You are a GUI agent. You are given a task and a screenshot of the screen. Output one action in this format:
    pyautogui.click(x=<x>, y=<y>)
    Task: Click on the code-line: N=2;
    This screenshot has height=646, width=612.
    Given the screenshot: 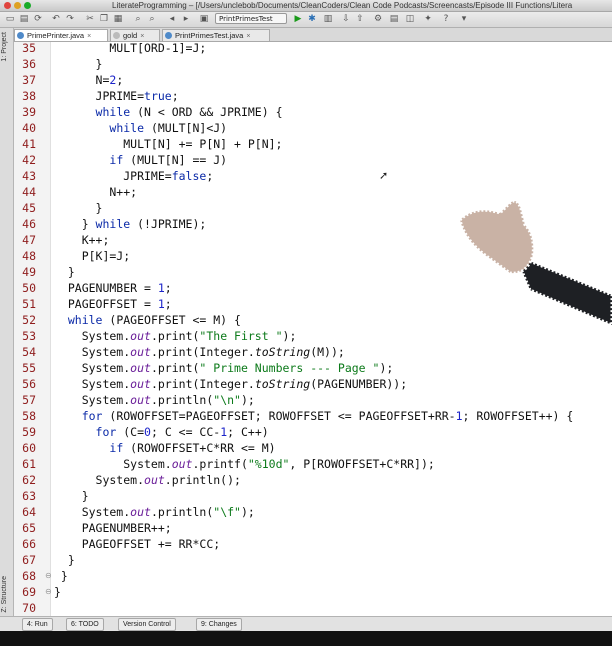 What is the action you would take?
    pyautogui.click(x=313, y=80)
    